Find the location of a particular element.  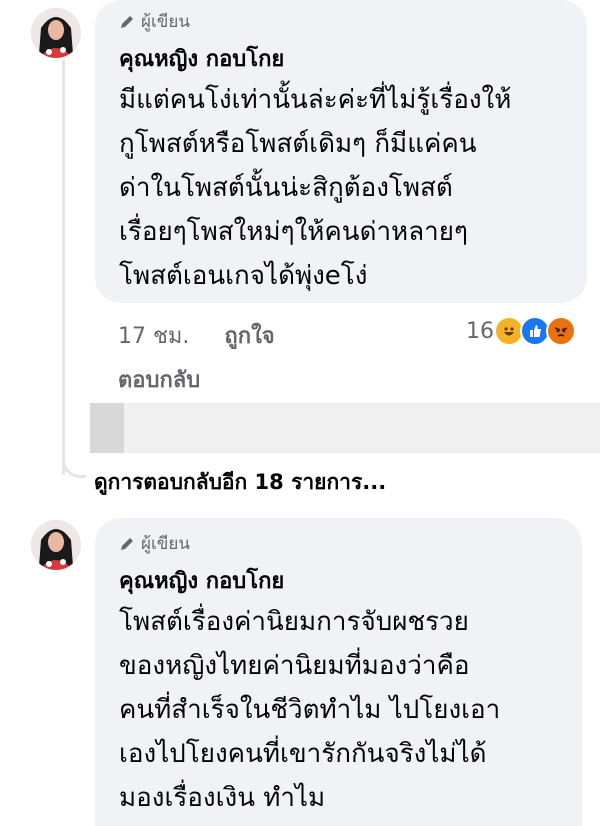

comment-line: คนที่สำเร็จในชีวิตทำไม ไปโยงเอา is located at coordinates (310, 710).